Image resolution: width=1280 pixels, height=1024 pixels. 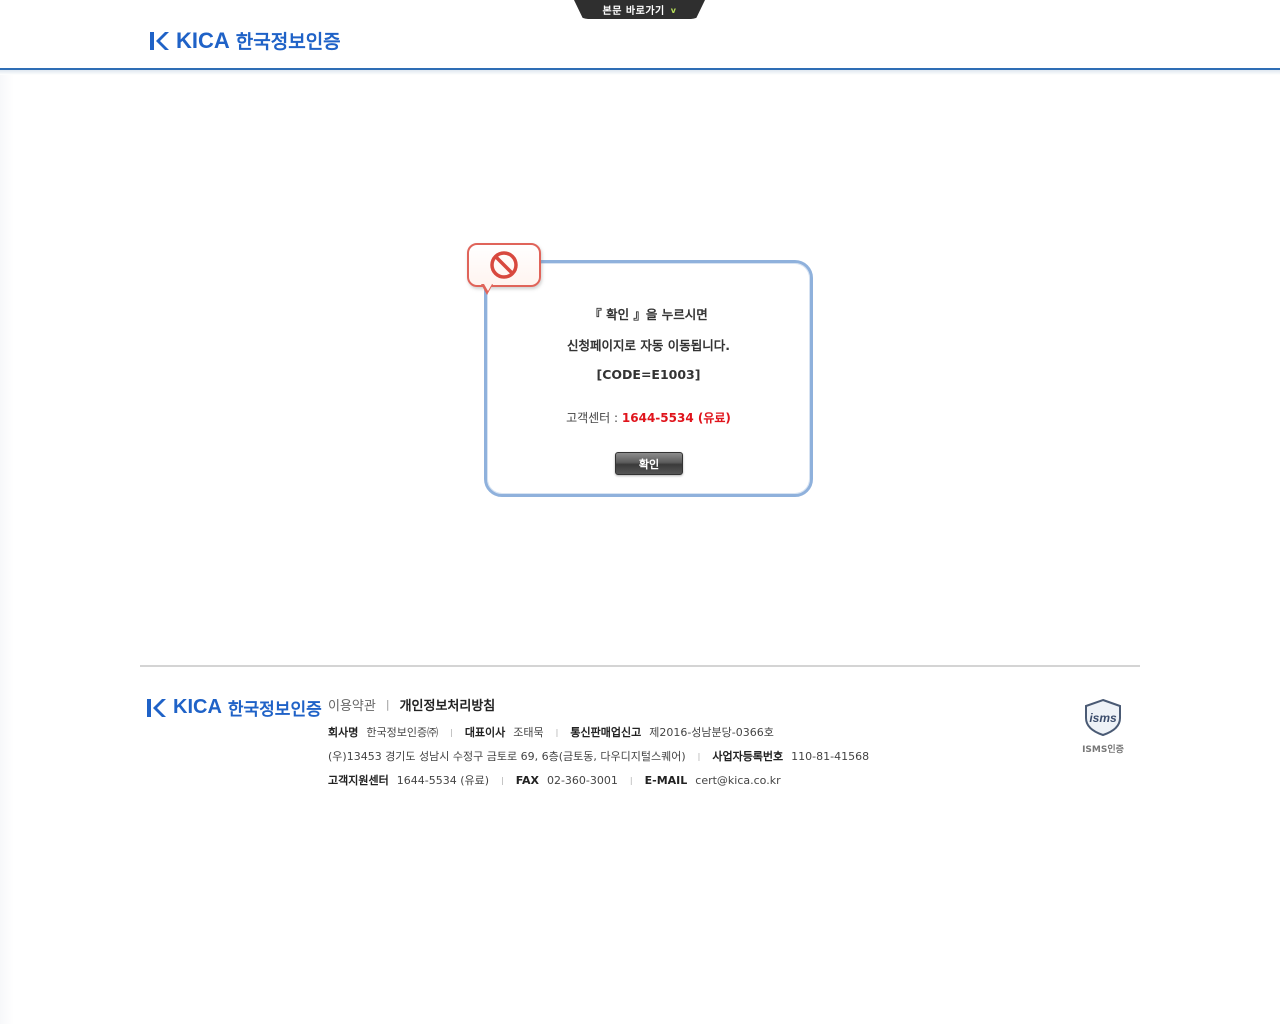 What do you see at coordinates (358, 780) in the screenshot?
I see `support-center-label: 고객지원센터` at bounding box center [358, 780].